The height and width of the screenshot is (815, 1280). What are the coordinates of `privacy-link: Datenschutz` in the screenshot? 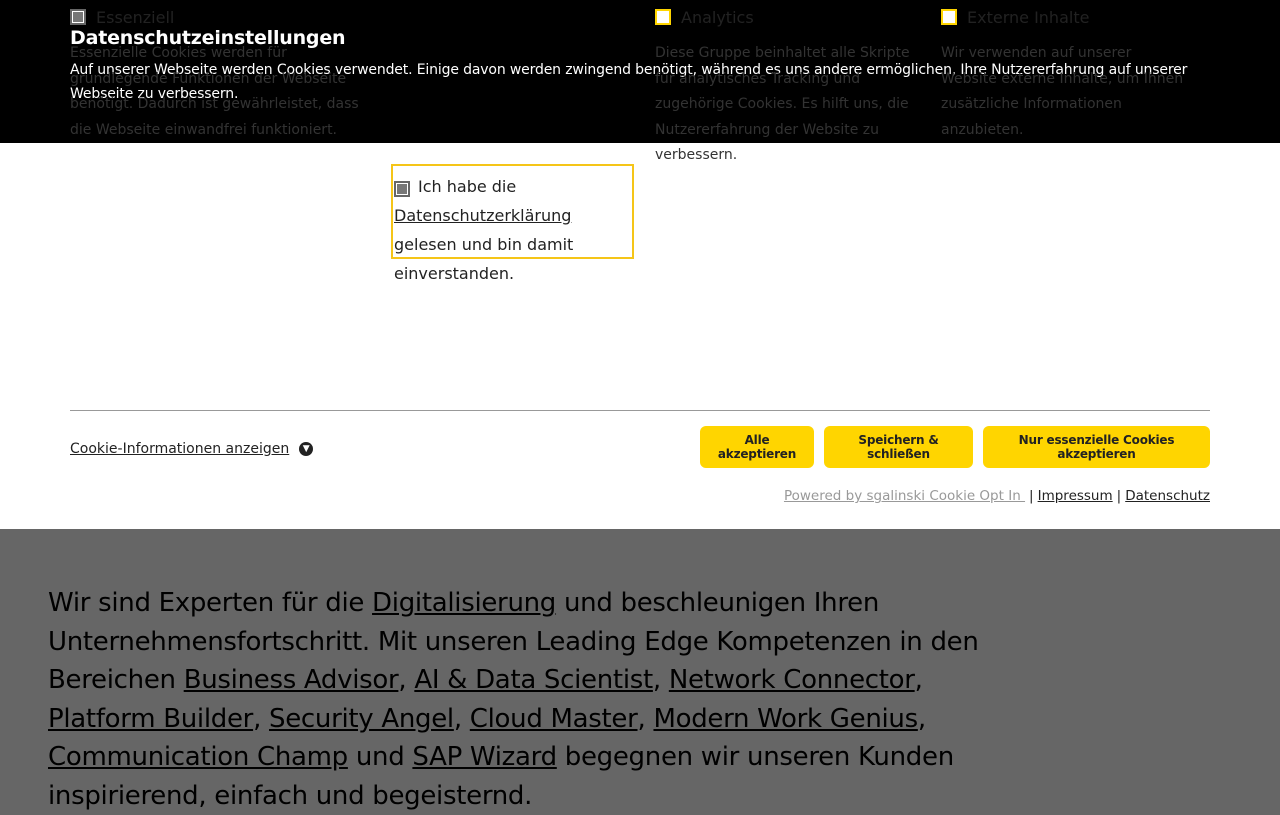 It's located at (1167, 496).